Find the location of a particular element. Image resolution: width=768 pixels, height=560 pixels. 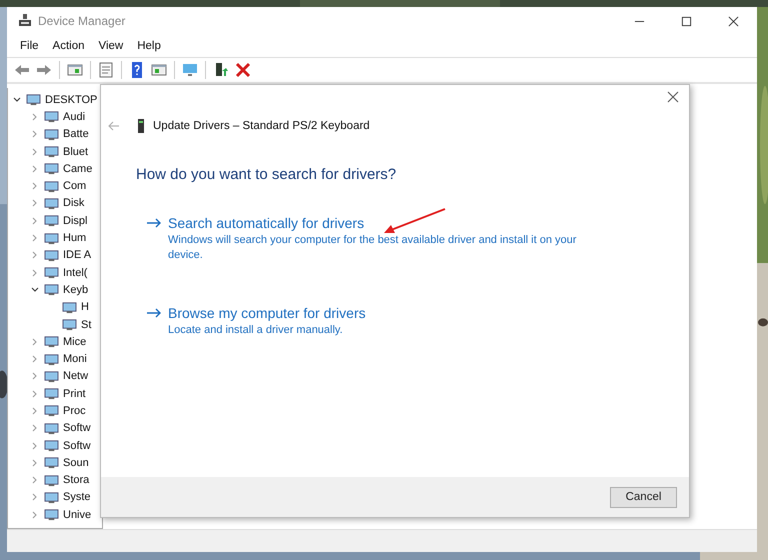

tree-item: Netw is located at coordinates (75, 376).